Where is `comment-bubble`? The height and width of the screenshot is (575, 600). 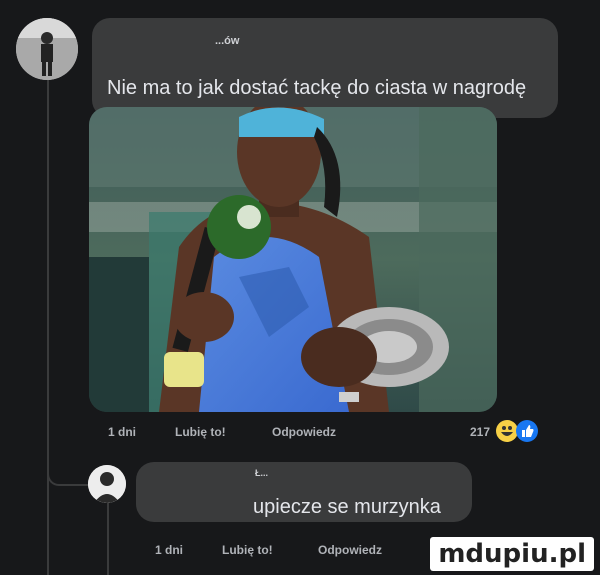 comment-bubble is located at coordinates (325, 68).